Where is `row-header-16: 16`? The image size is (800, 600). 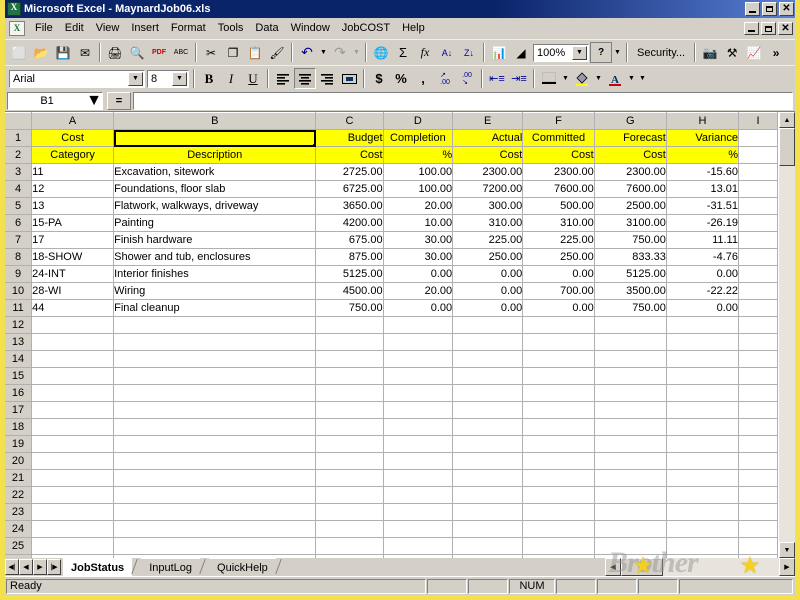
row-header-16: 16 is located at coordinates (19, 393).